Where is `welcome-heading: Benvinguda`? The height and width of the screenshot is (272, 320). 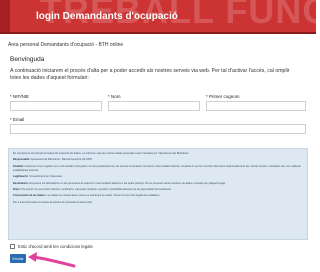 welcome-heading: Benvinguda is located at coordinates (27, 59).